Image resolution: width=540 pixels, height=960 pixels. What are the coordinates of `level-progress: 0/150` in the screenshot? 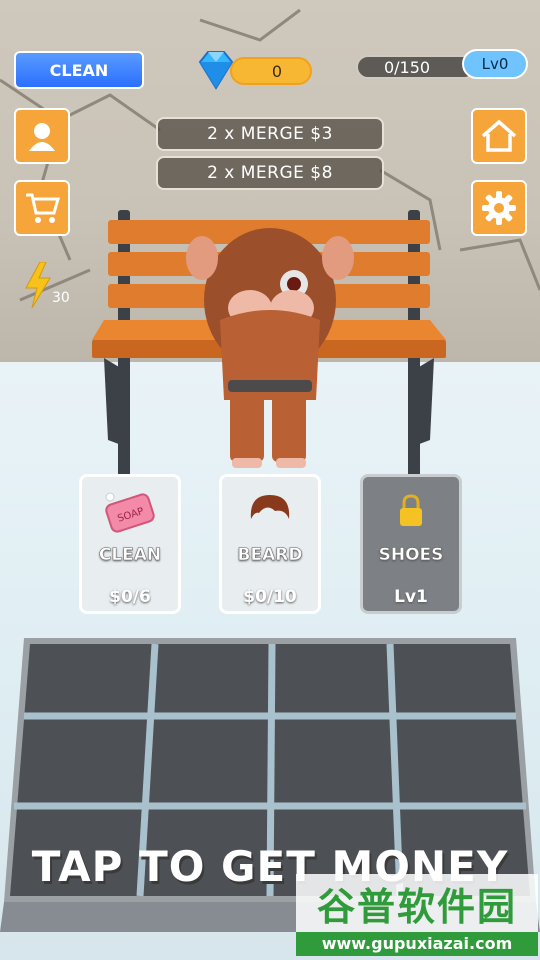 It's located at (416, 67).